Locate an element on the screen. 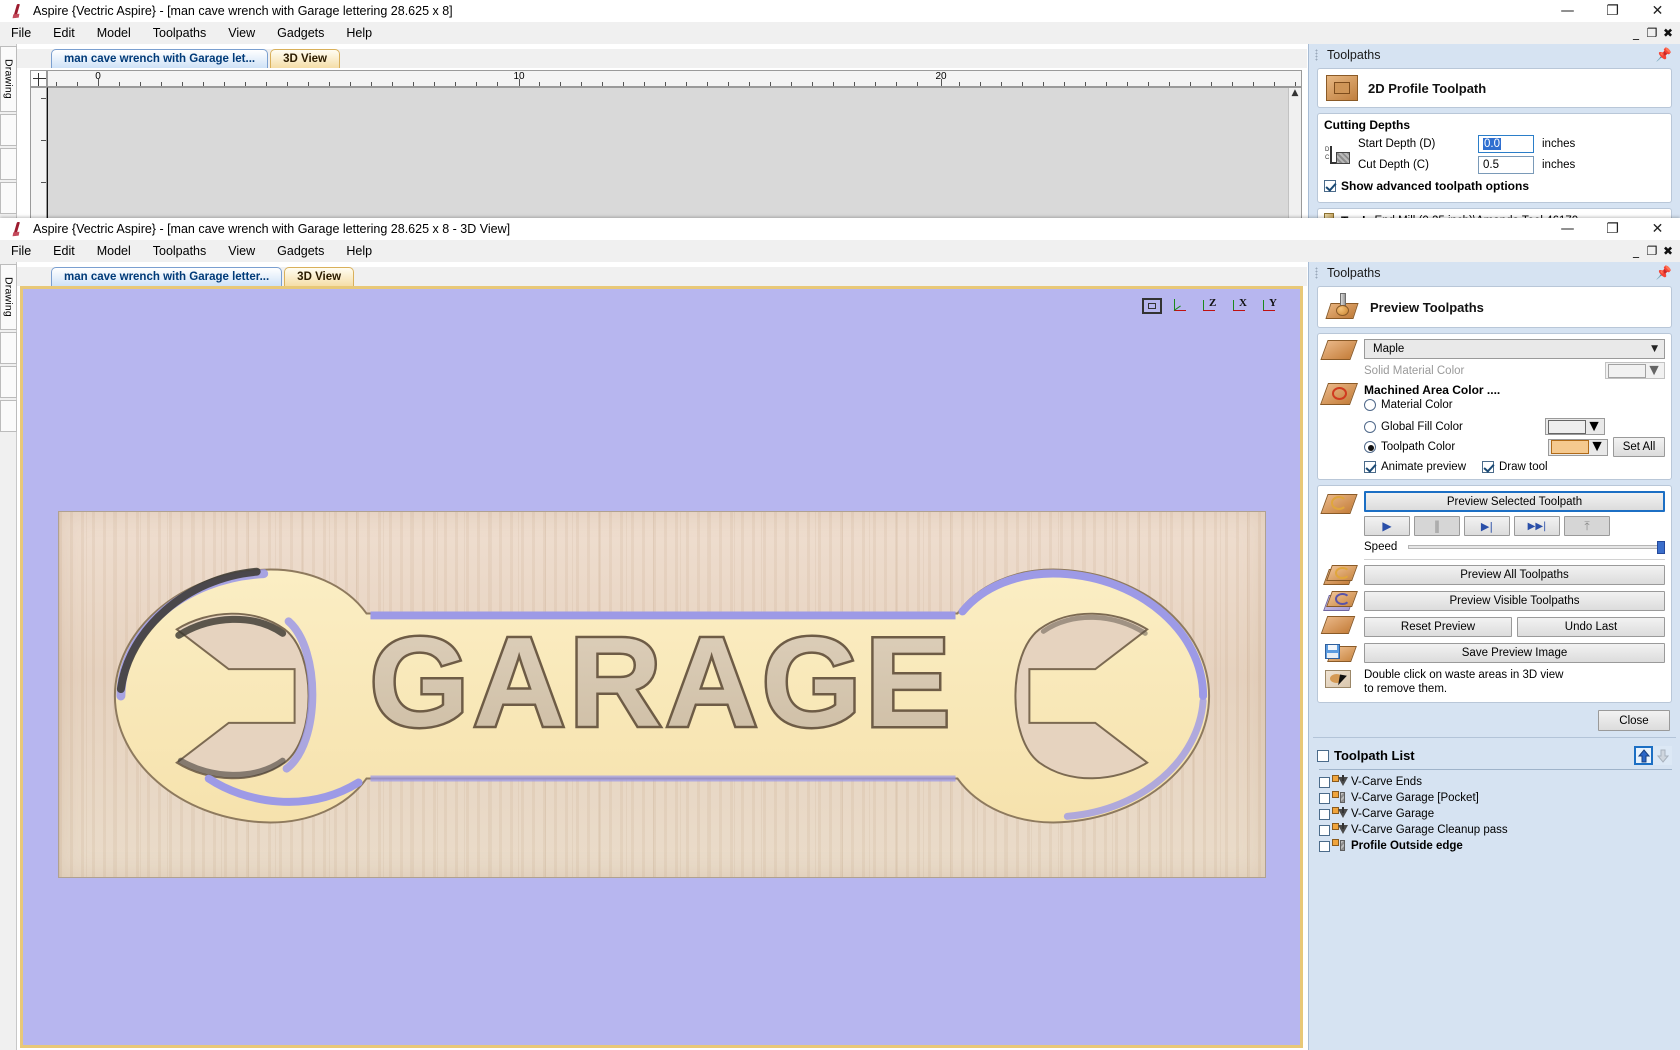 The height and width of the screenshot is (1050, 1680). axis-z-icon: Z is located at coordinates (1213, 306).